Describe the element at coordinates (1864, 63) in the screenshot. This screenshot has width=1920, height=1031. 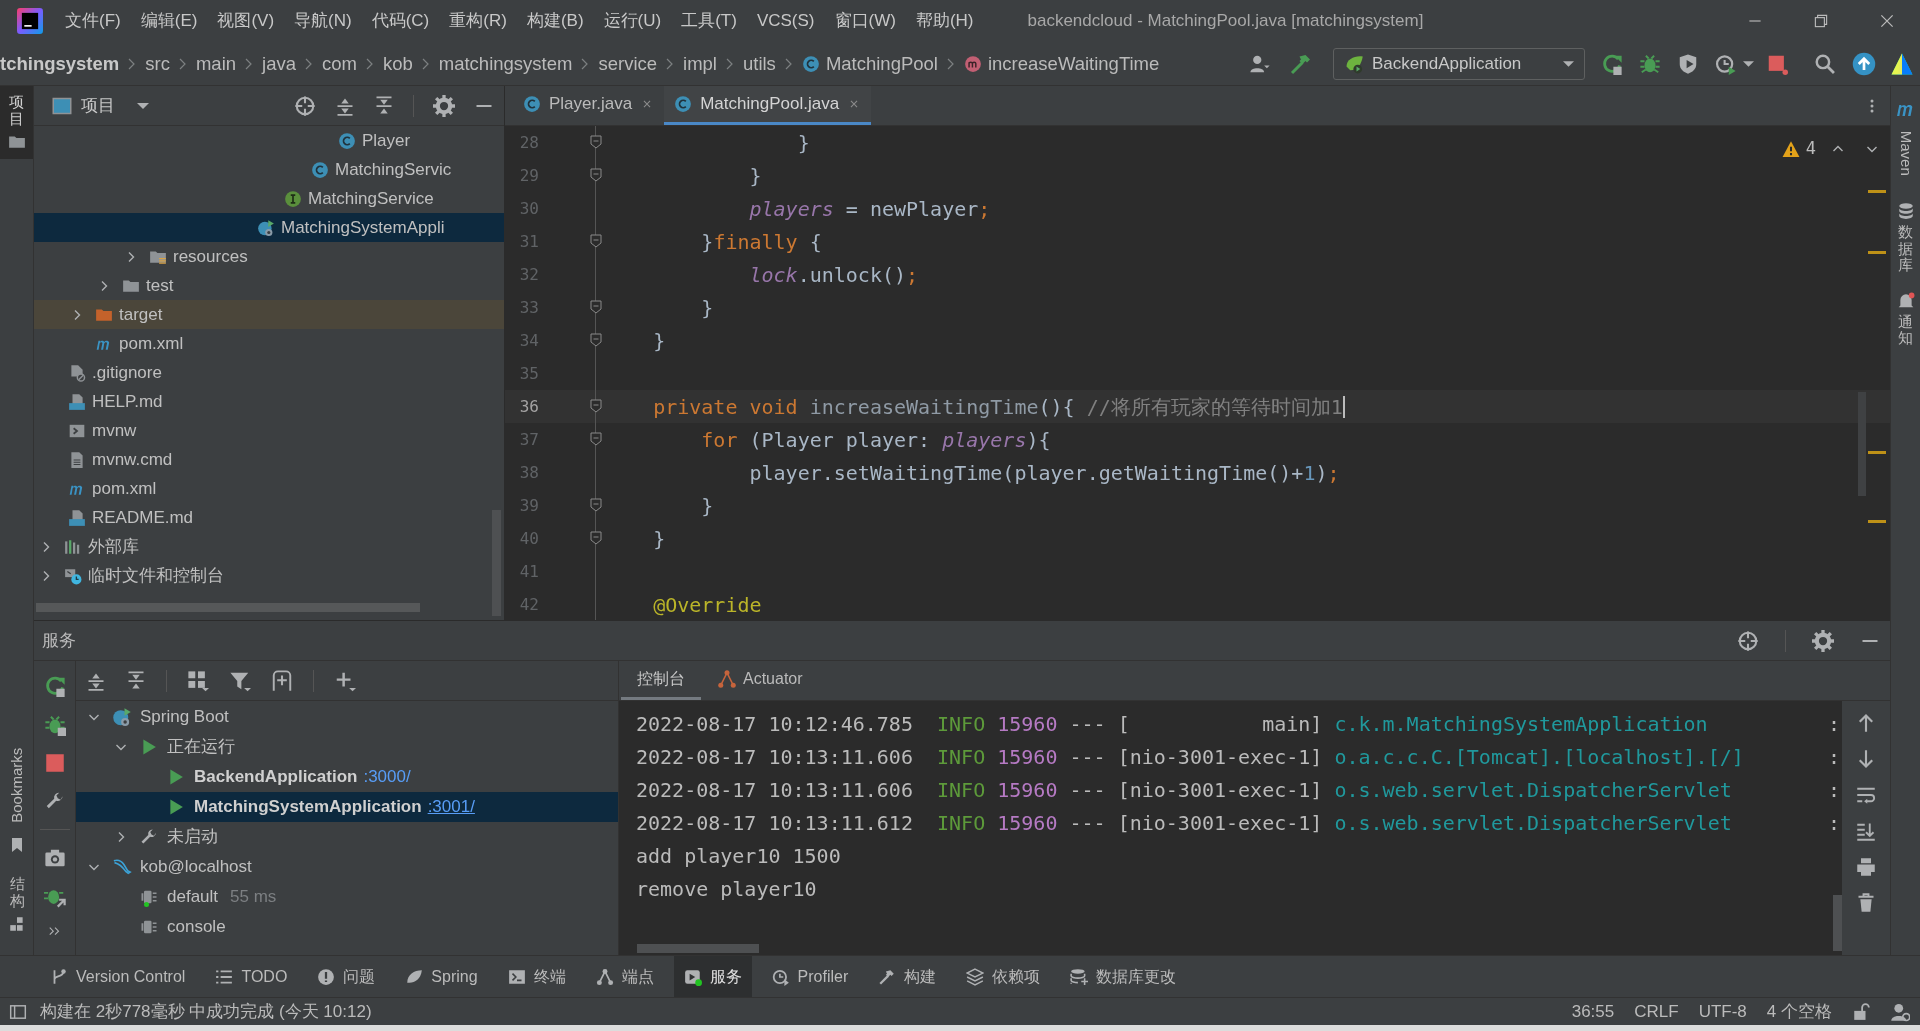
I see `update-icon` at that location.